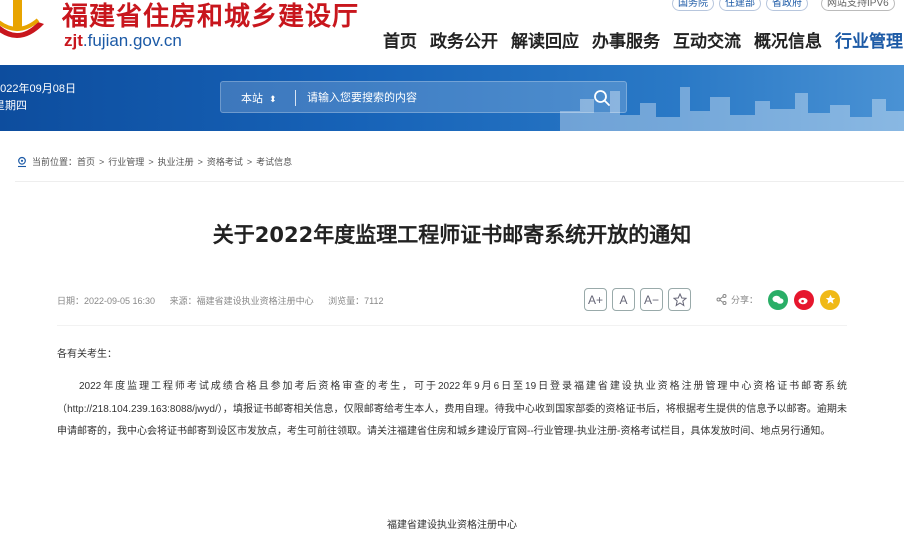 The image size is (904, 534). What do you see at coordinates (86, 161) in the screenshot?
I see `breadcrumb-home: 首页` at bounding box center [86, 161].